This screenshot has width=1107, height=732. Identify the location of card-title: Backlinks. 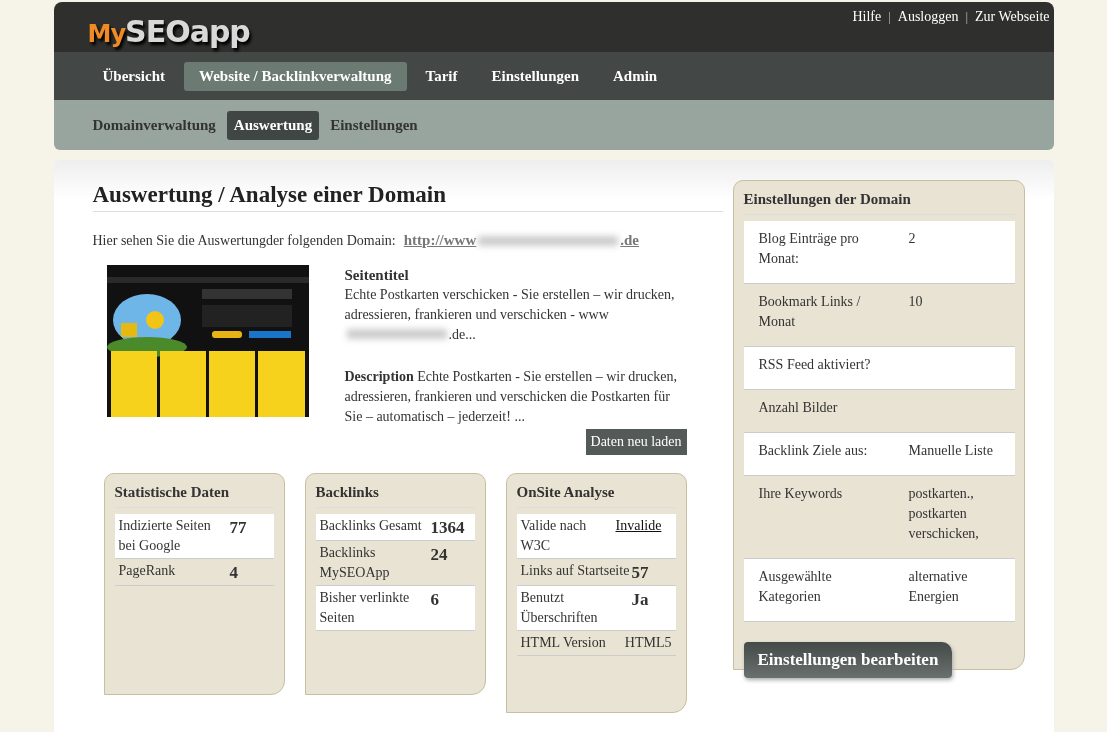
(395, 496).